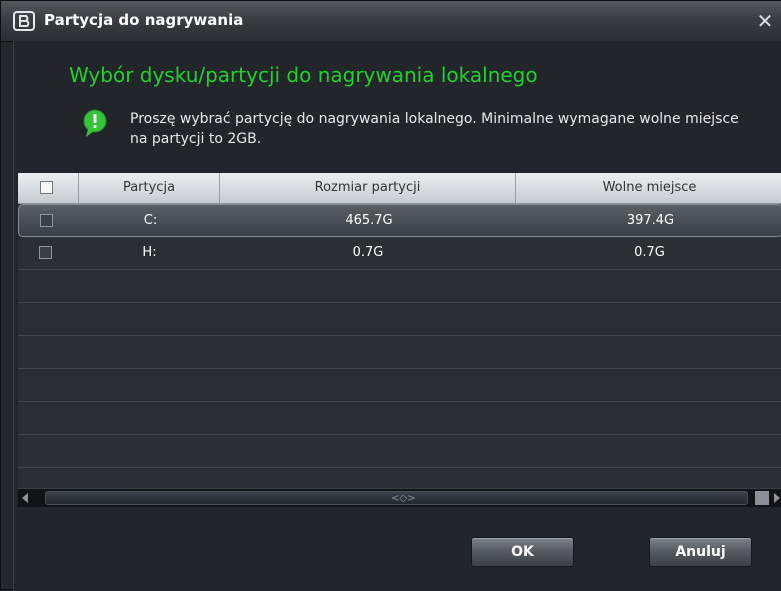  What do you see at coordinates (150, 220) in the screenshot?
I see `partition-cell: C:` at bounding box center [150, 220].